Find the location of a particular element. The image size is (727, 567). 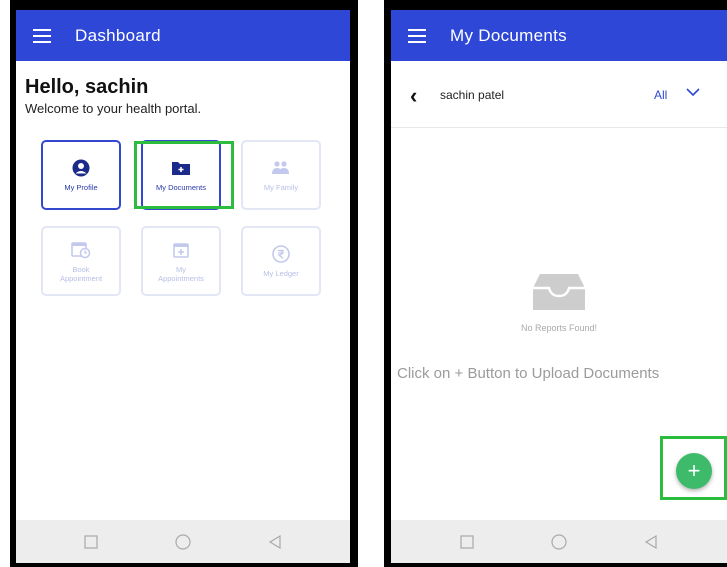

filter-dropdown: All is located at coordinates (660, 95).